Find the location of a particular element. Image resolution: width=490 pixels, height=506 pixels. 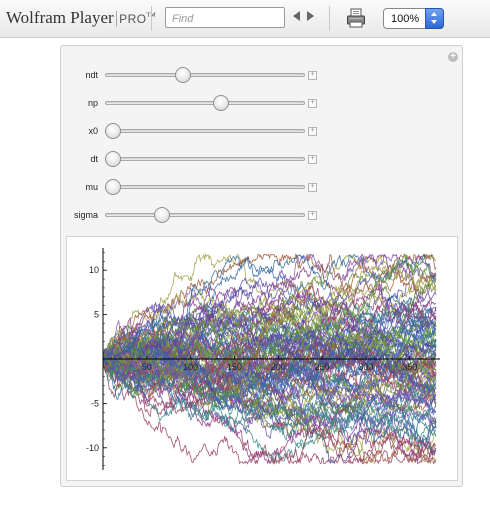

x-tick-label: 200 is located at coordinates (278, 367).